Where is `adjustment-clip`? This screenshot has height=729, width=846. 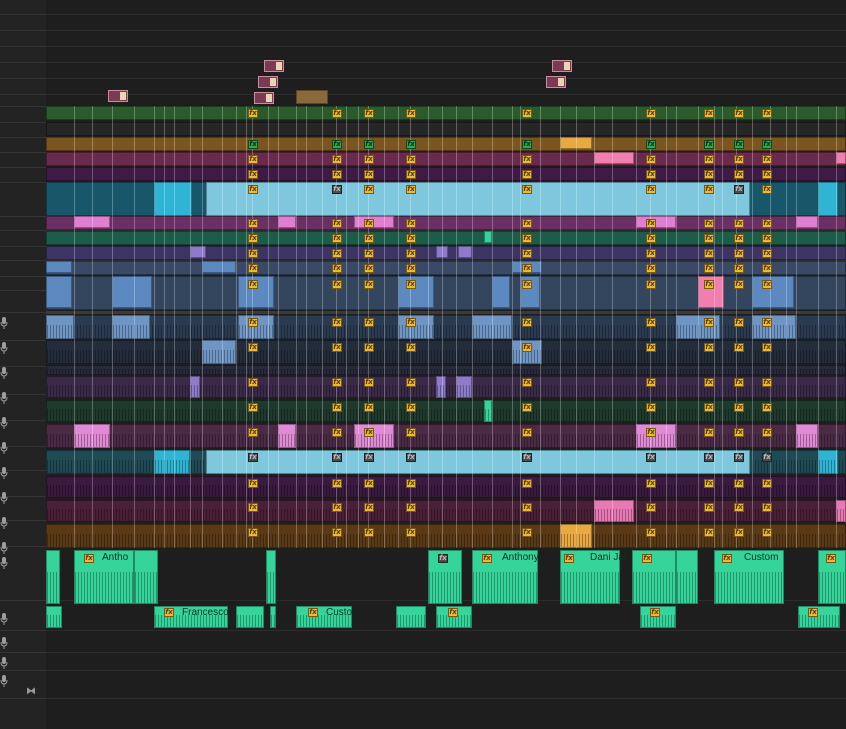
adjustment-clip is located at coordinates (478, 199).